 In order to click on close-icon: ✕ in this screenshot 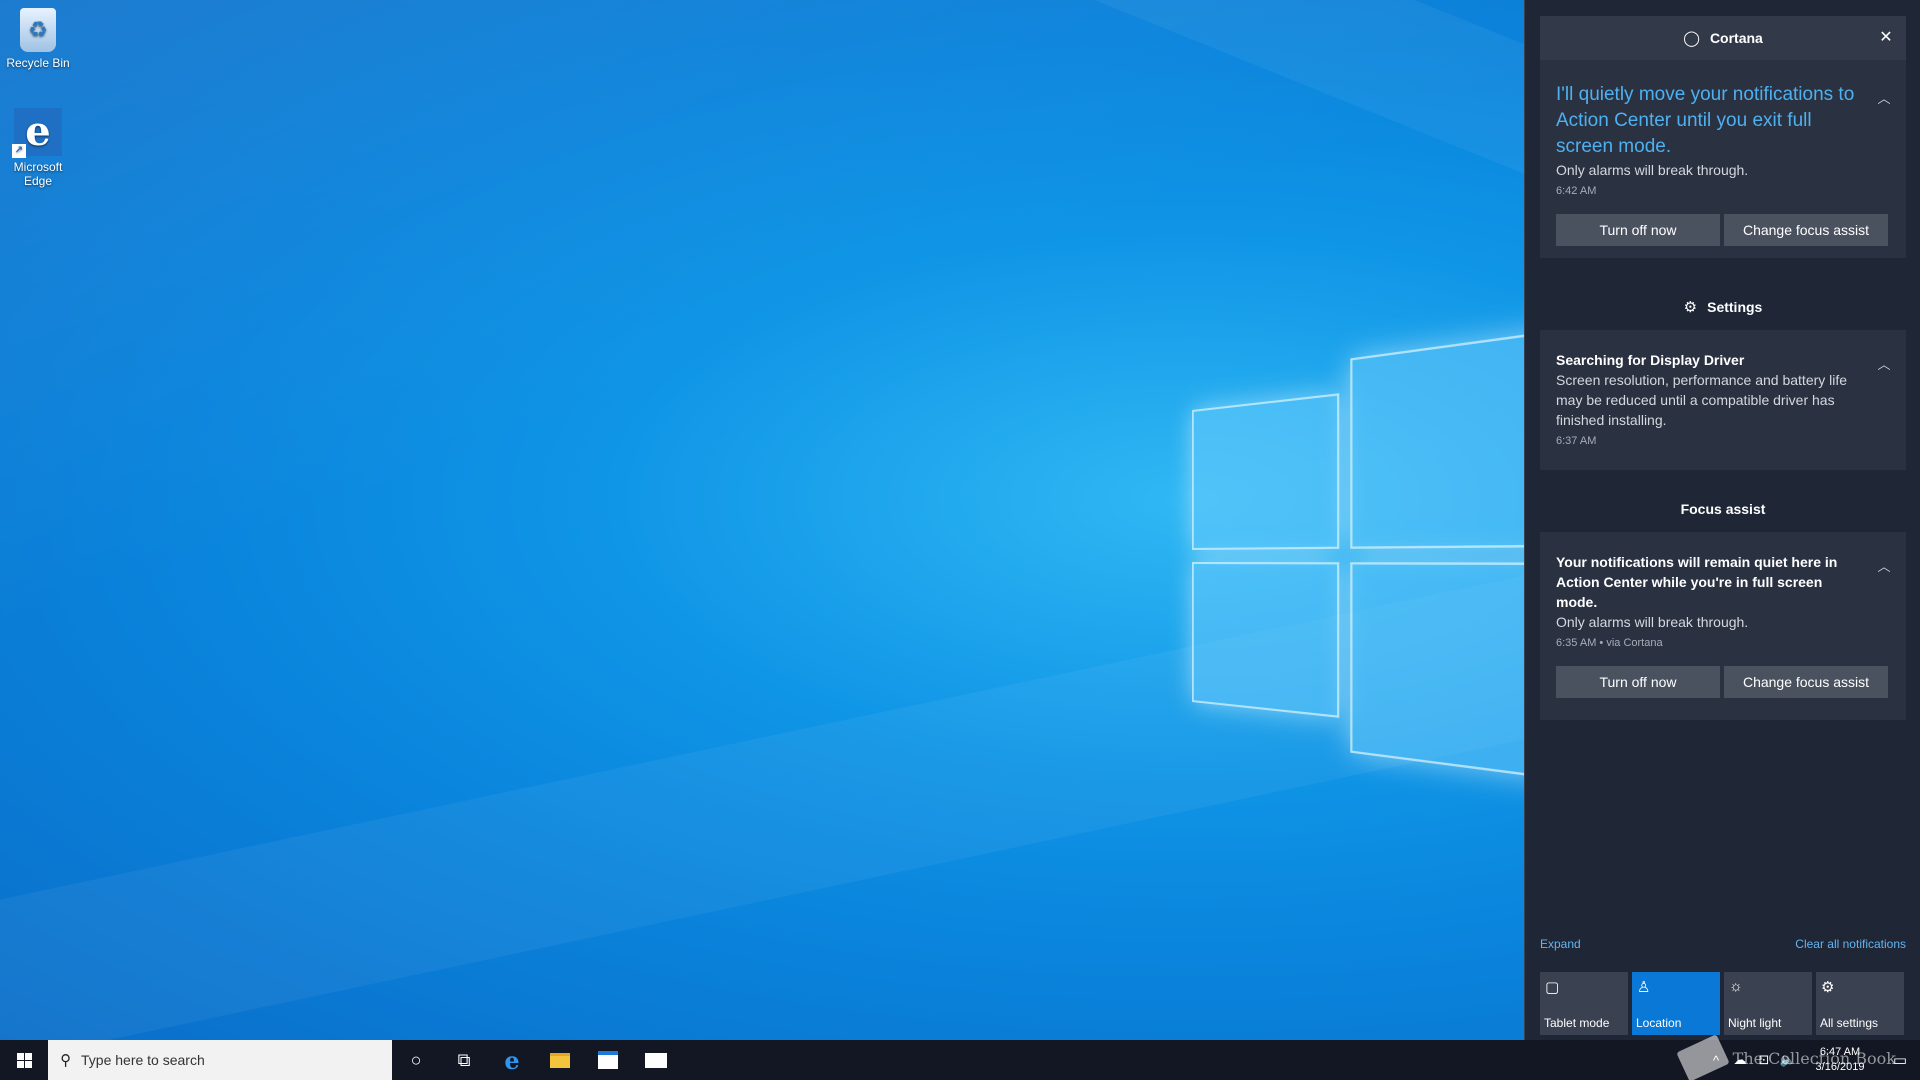, I will do `click(1886, 38)`.